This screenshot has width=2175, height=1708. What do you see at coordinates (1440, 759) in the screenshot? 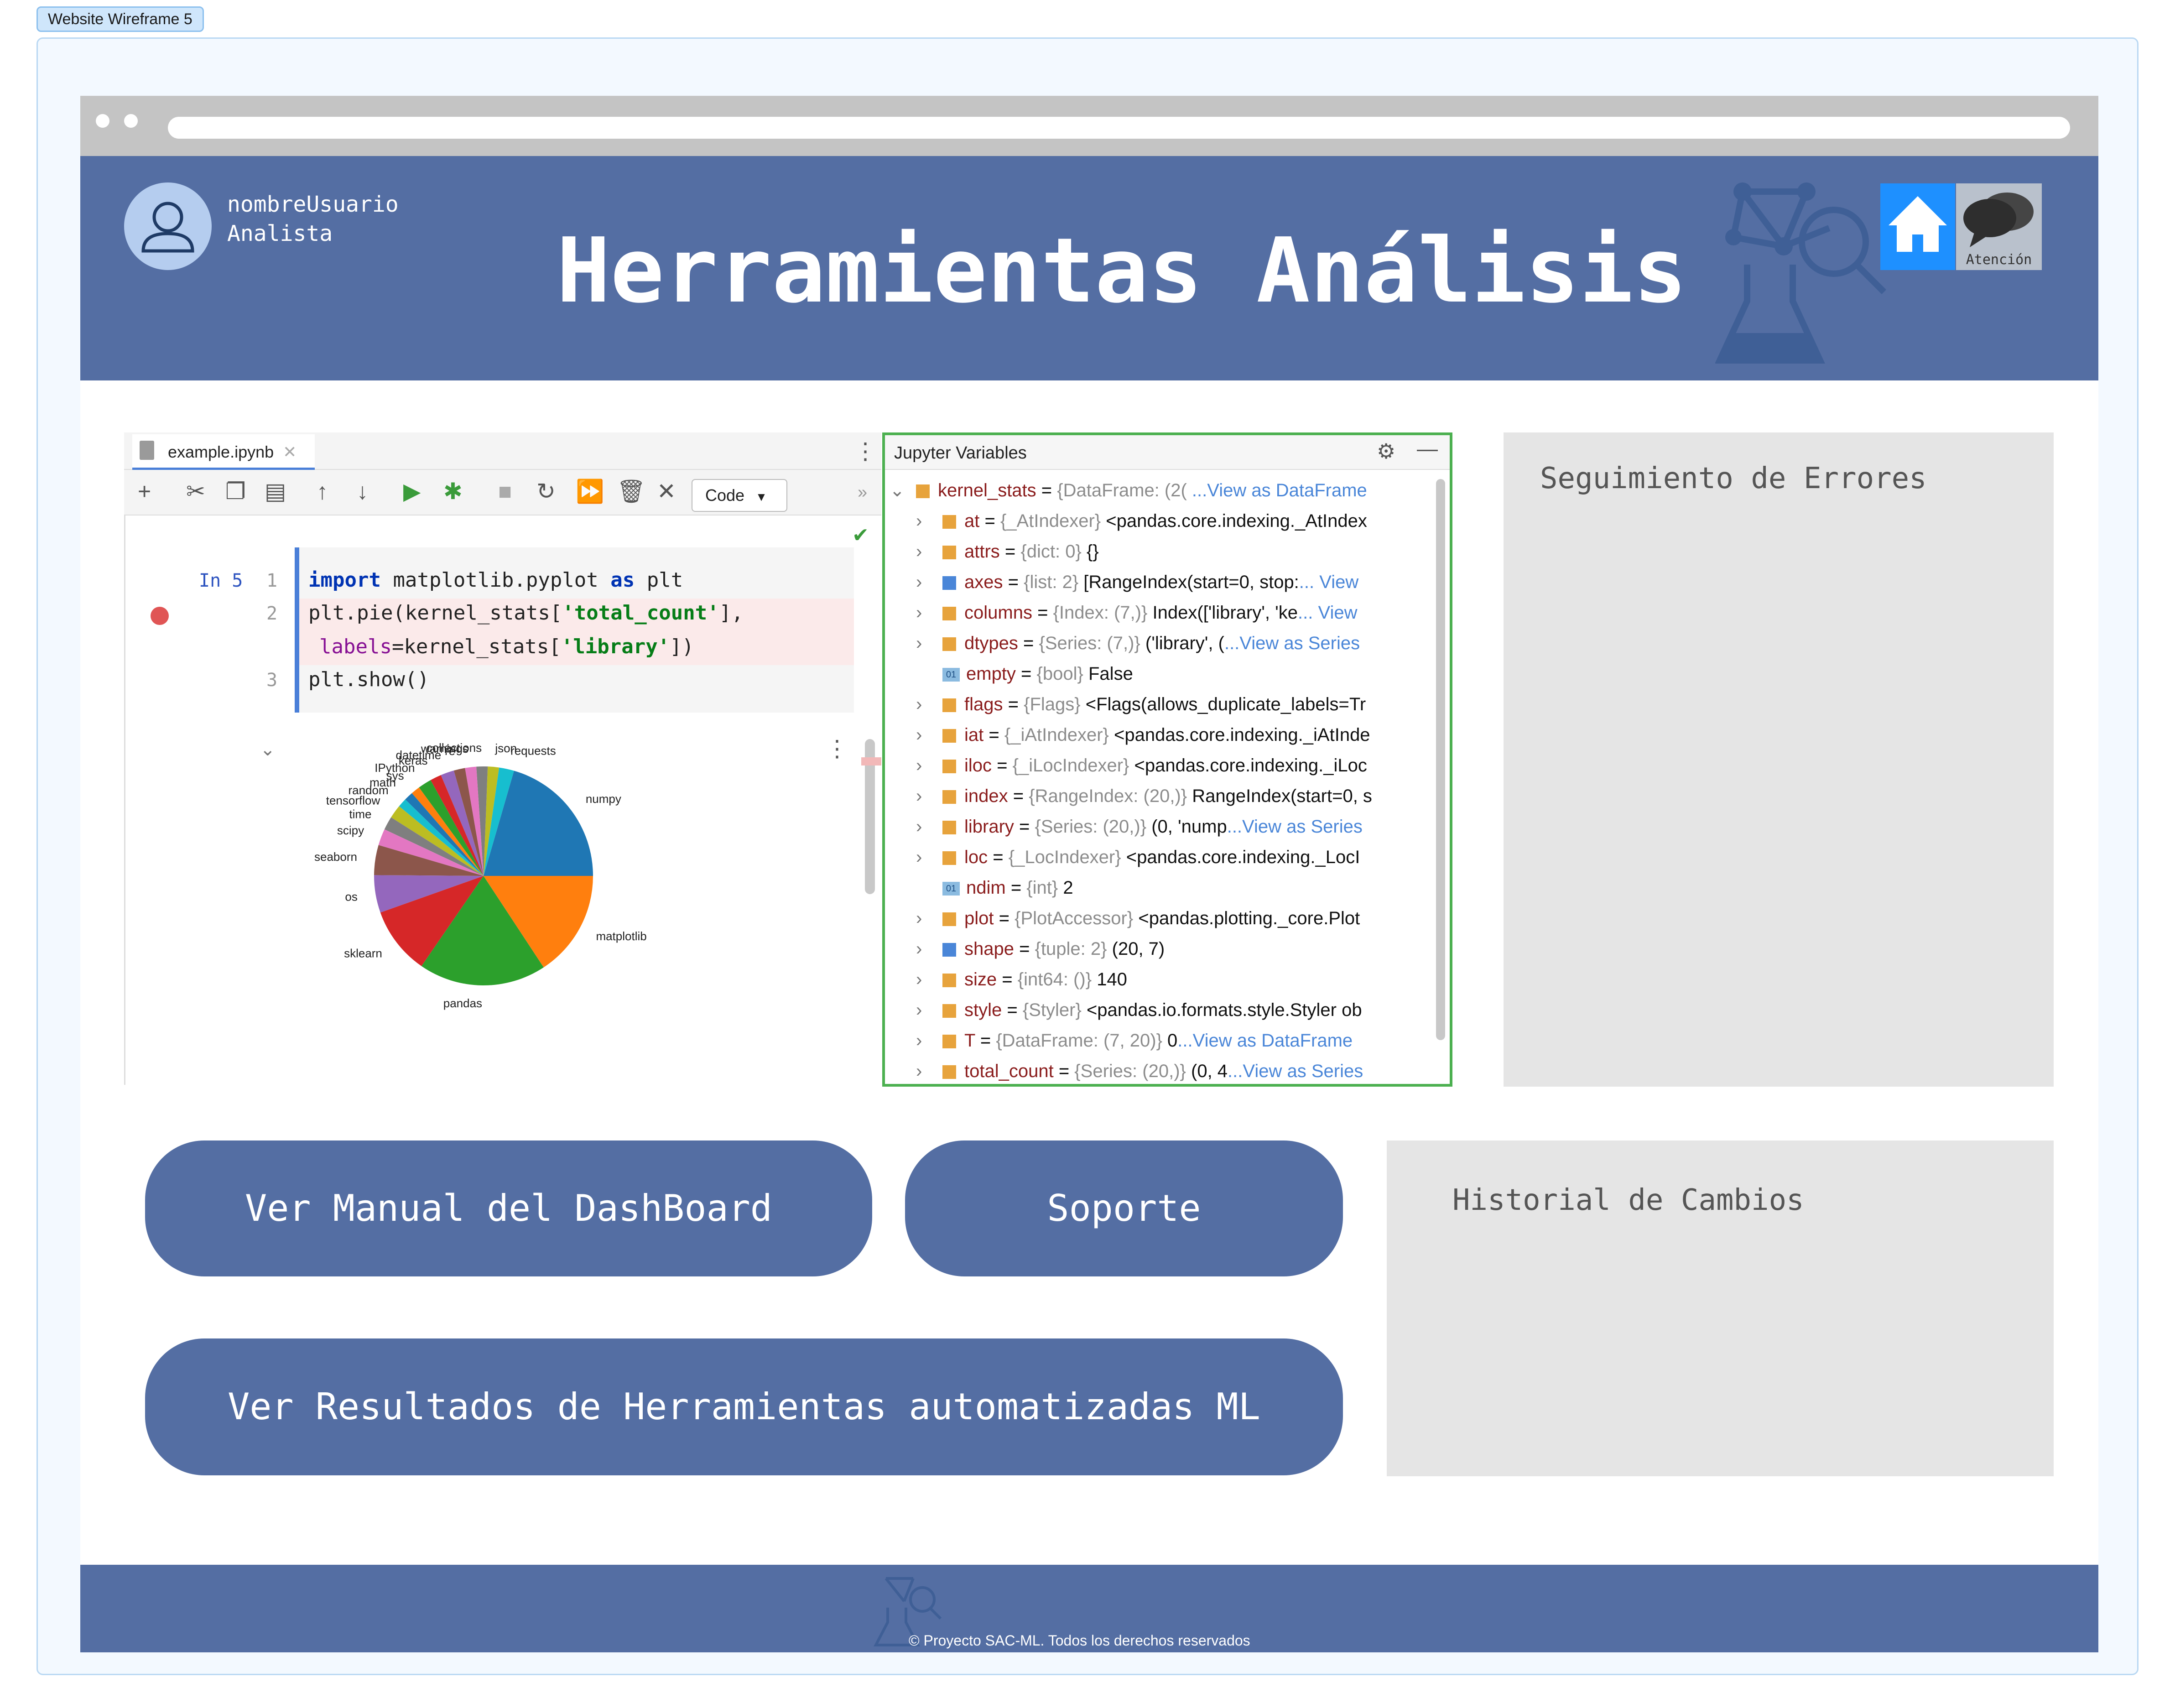
I see `variables-scrollbar` at bounding box center [1440, 759].